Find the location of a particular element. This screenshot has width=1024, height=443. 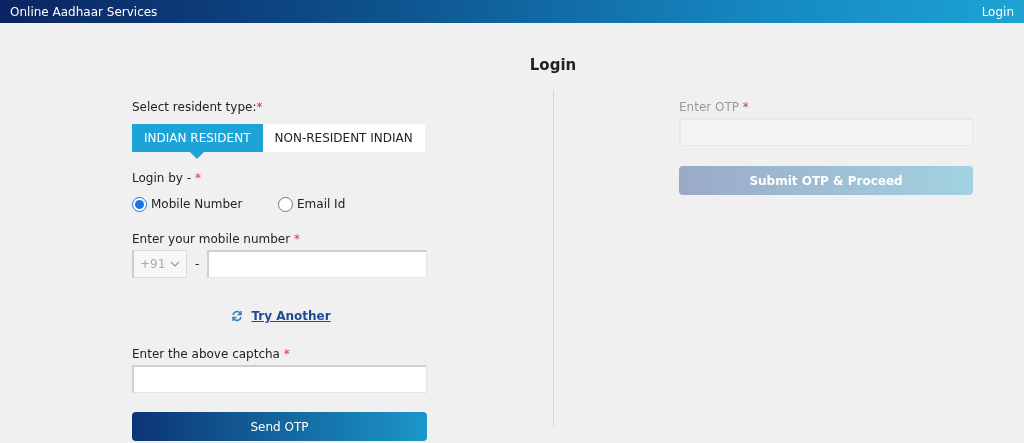

page-title: Login is located at coordinates (553, 65).